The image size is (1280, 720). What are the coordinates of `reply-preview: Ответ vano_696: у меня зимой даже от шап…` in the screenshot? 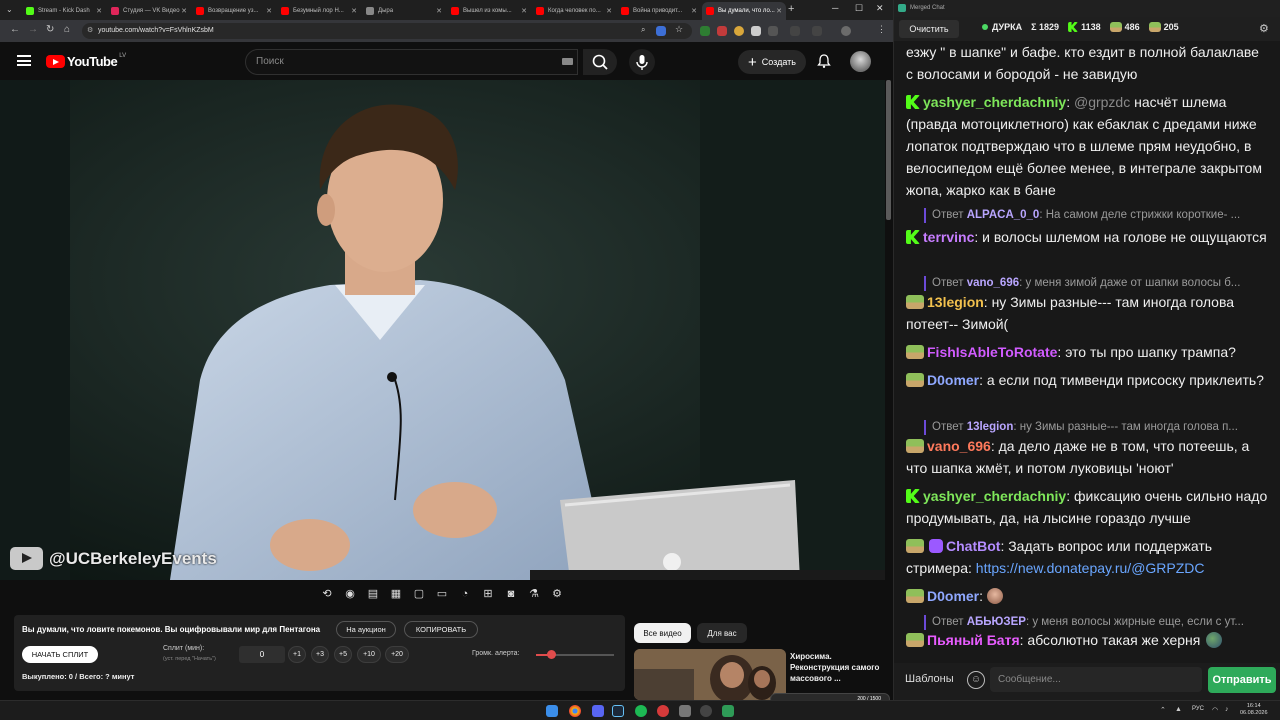 It's located at (1094, 283).